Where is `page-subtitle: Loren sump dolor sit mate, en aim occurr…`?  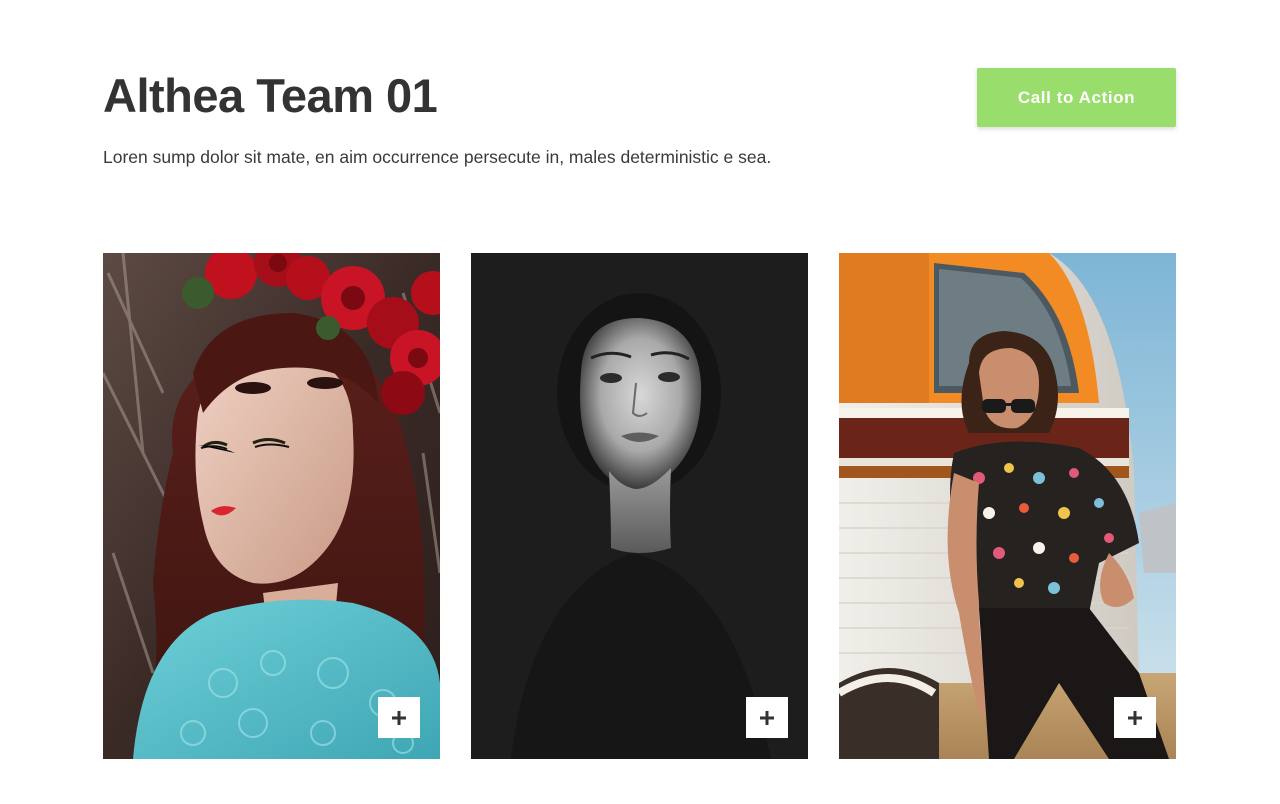
page-subtitle: Loren sump dolor sit mate, en aim occurr… is located at coordinates (437, 157).